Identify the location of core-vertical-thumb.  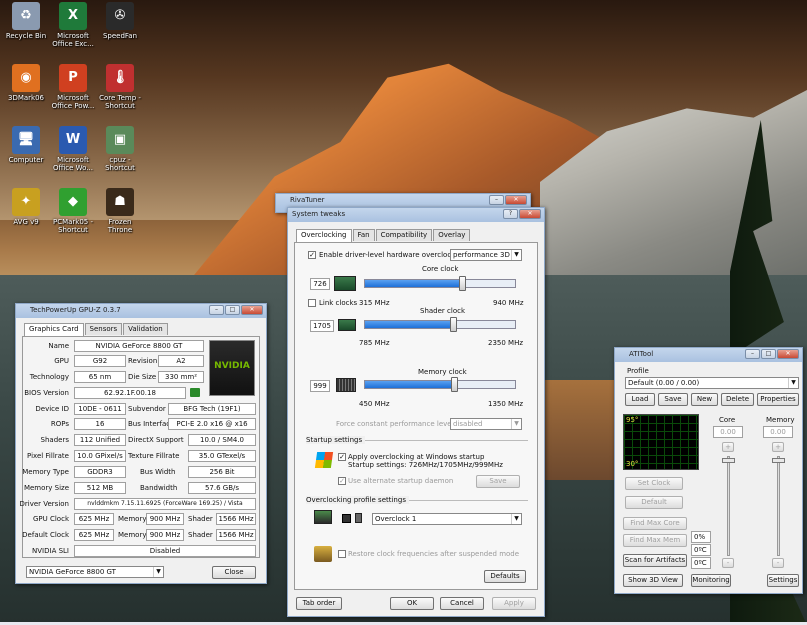
(728, 460).